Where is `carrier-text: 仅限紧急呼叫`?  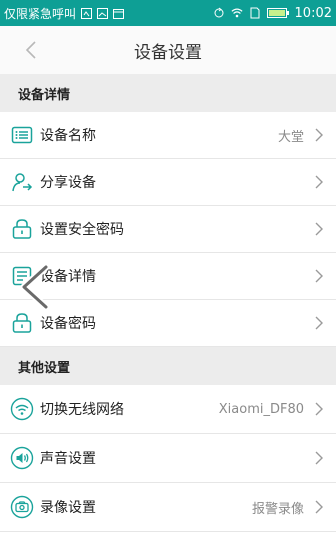
carrier-text: 仅限紧急呼叫 is located at coordinates (40, 13).